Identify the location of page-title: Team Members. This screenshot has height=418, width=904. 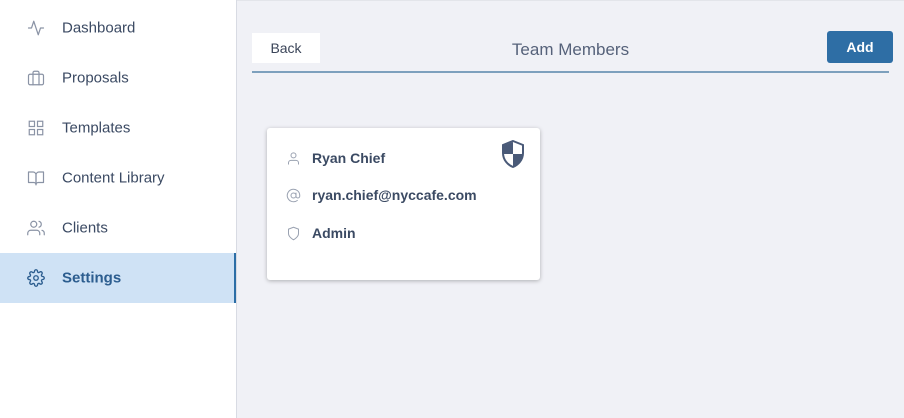
(570, 49).